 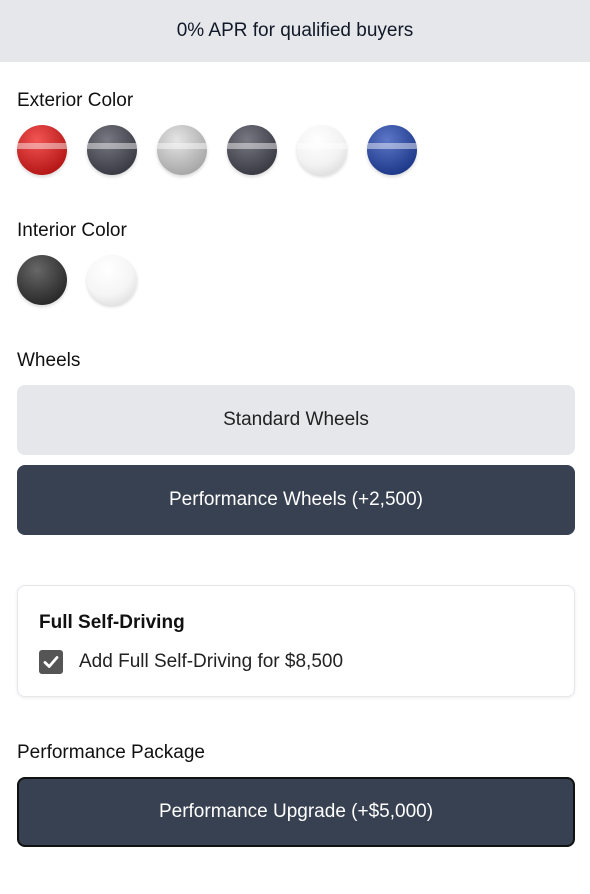 What do you see at coordinates (112, 280) in the screenshot?
I see `interior-swatch-white` at bounding box center [112, 280].